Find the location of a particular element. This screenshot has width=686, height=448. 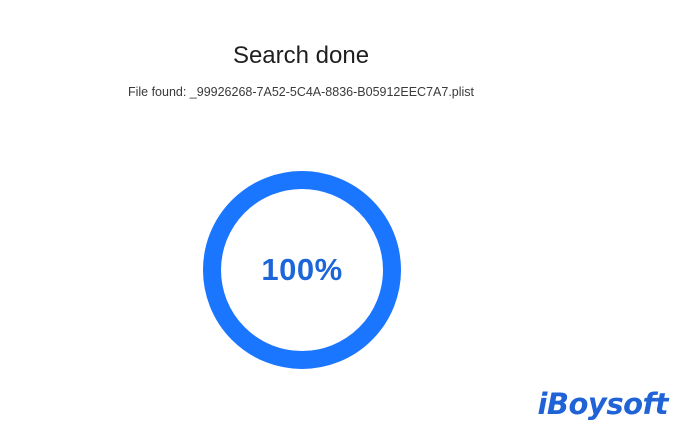

status-title: Search done is located at coordinates (301, 55).